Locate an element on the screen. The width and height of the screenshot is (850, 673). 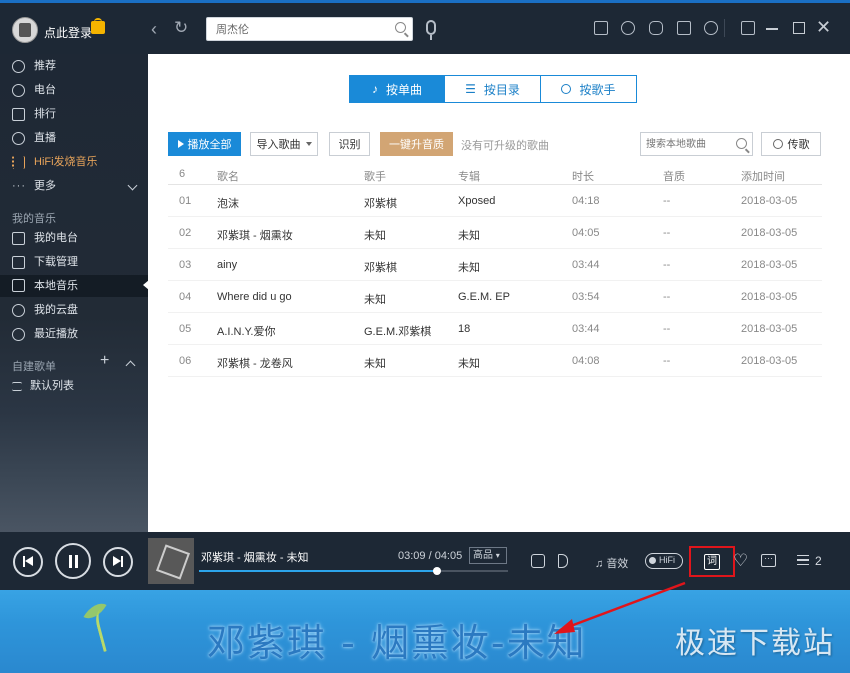
upload-button: 传歌 is located at coordinates (791, 144).